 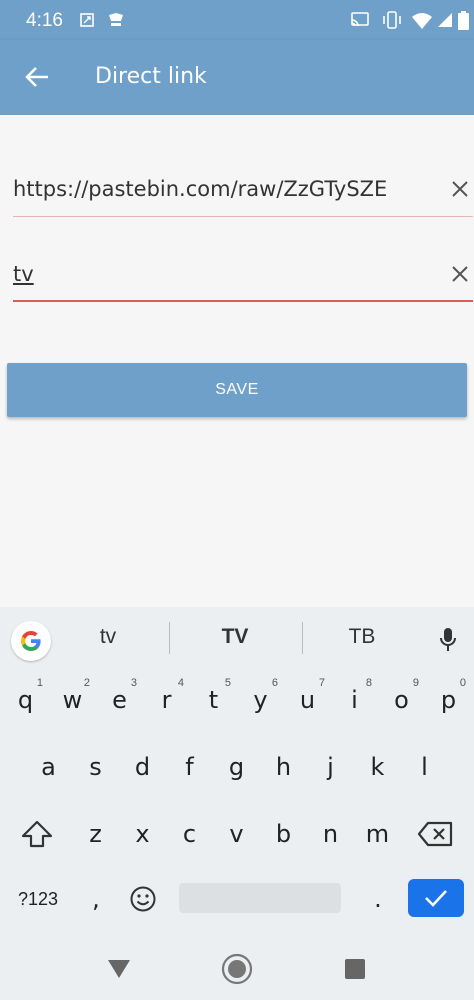 I want to click on key-q: q1, so click(x=25, y=700).